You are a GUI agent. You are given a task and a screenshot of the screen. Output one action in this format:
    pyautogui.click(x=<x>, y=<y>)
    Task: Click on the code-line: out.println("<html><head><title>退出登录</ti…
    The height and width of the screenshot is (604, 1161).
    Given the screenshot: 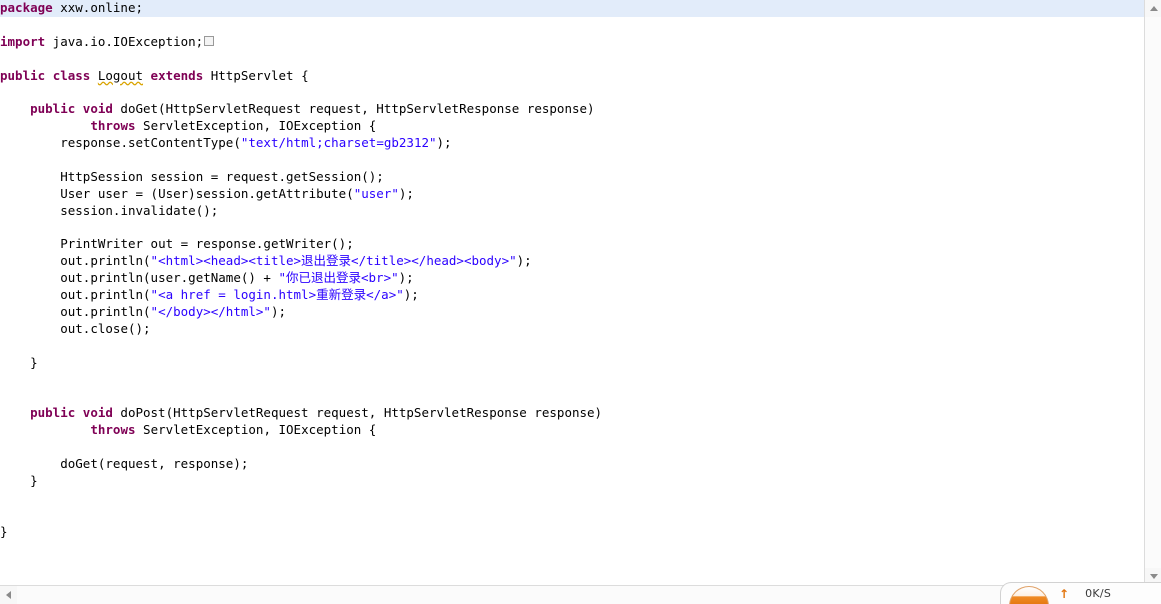 What is the action you would take?
    pyautogui.click(x=572, y=261)
    